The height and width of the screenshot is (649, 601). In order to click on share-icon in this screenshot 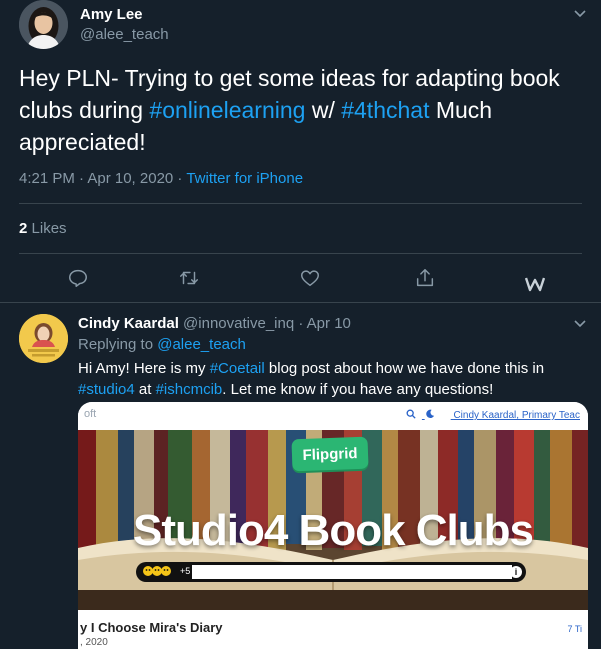, I will do `click(425, 278)`.